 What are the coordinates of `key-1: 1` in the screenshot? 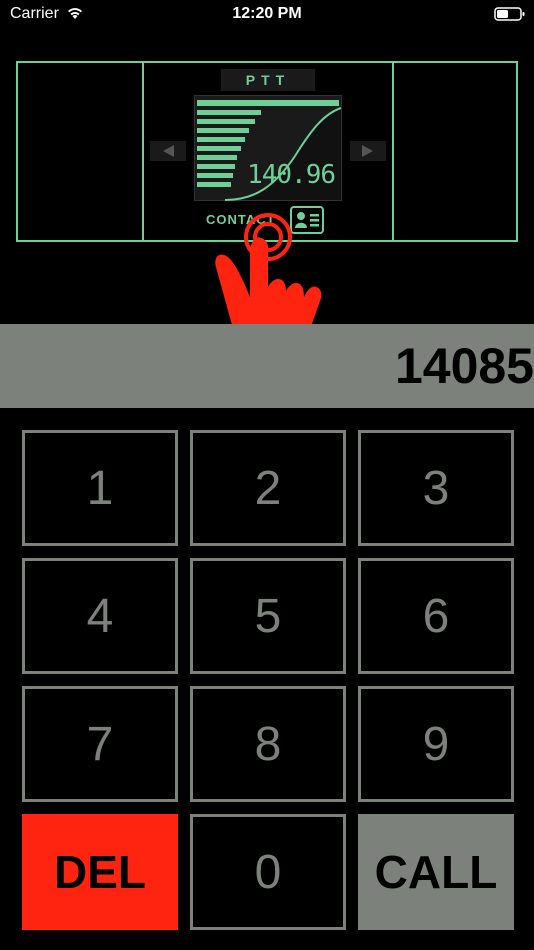 It's located at (100, 488).